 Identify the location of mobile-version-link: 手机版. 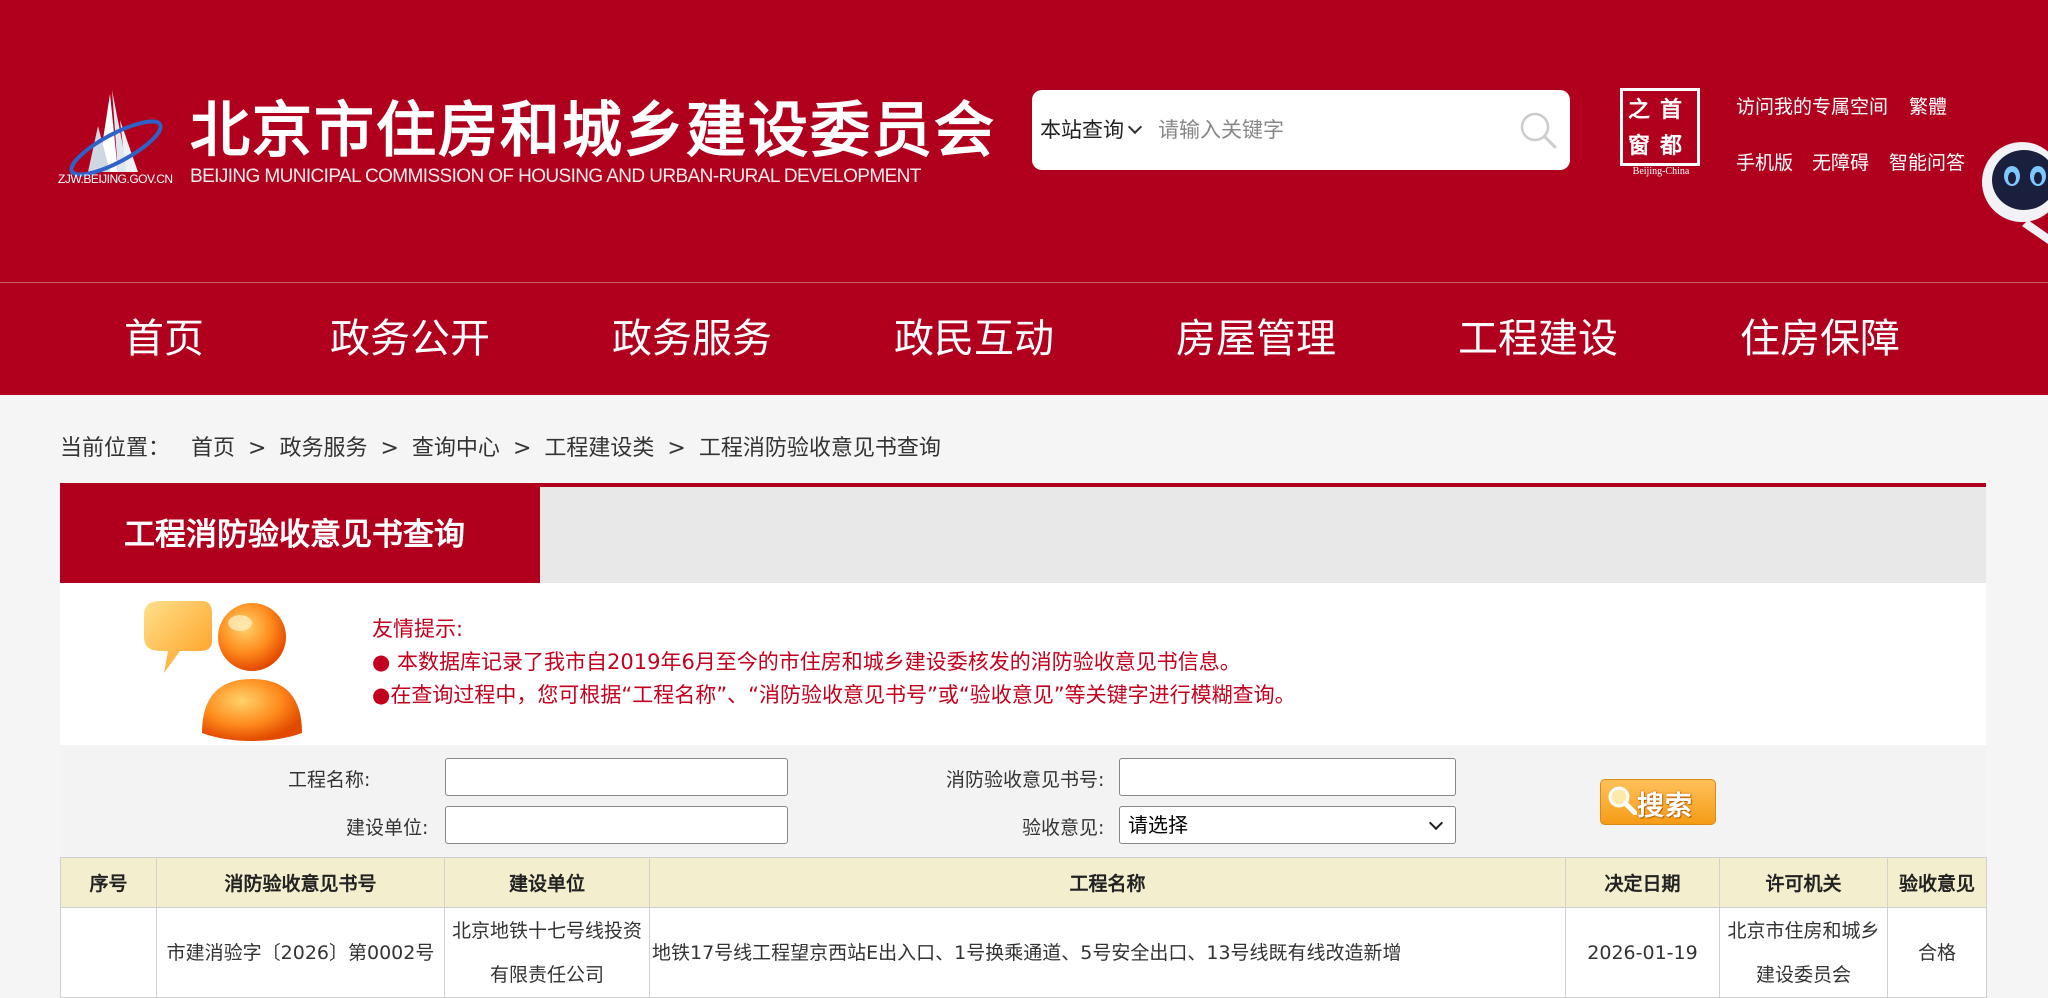
(1764, 161).